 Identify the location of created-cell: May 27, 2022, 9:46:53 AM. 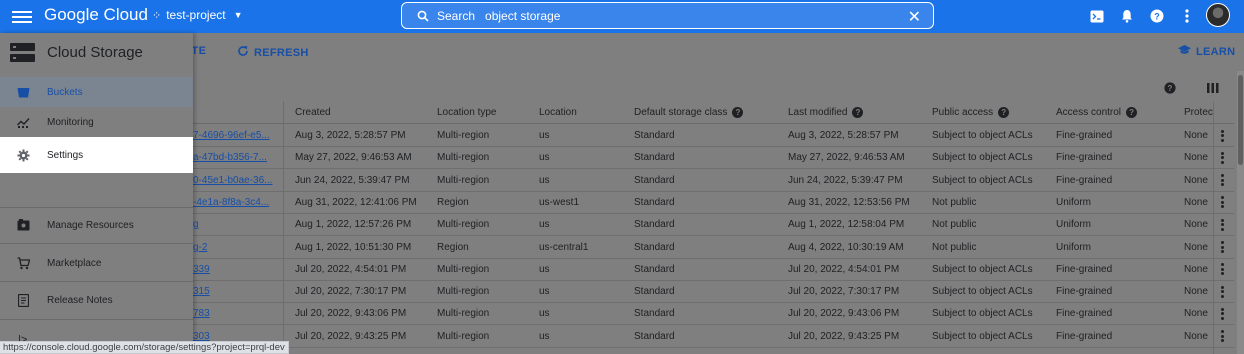
(353, 158).